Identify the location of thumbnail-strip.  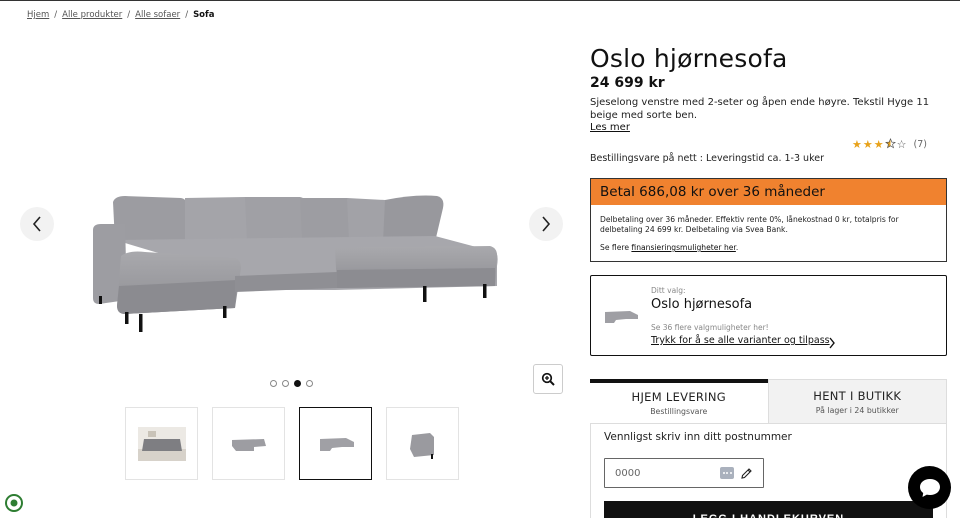
(292, 443).